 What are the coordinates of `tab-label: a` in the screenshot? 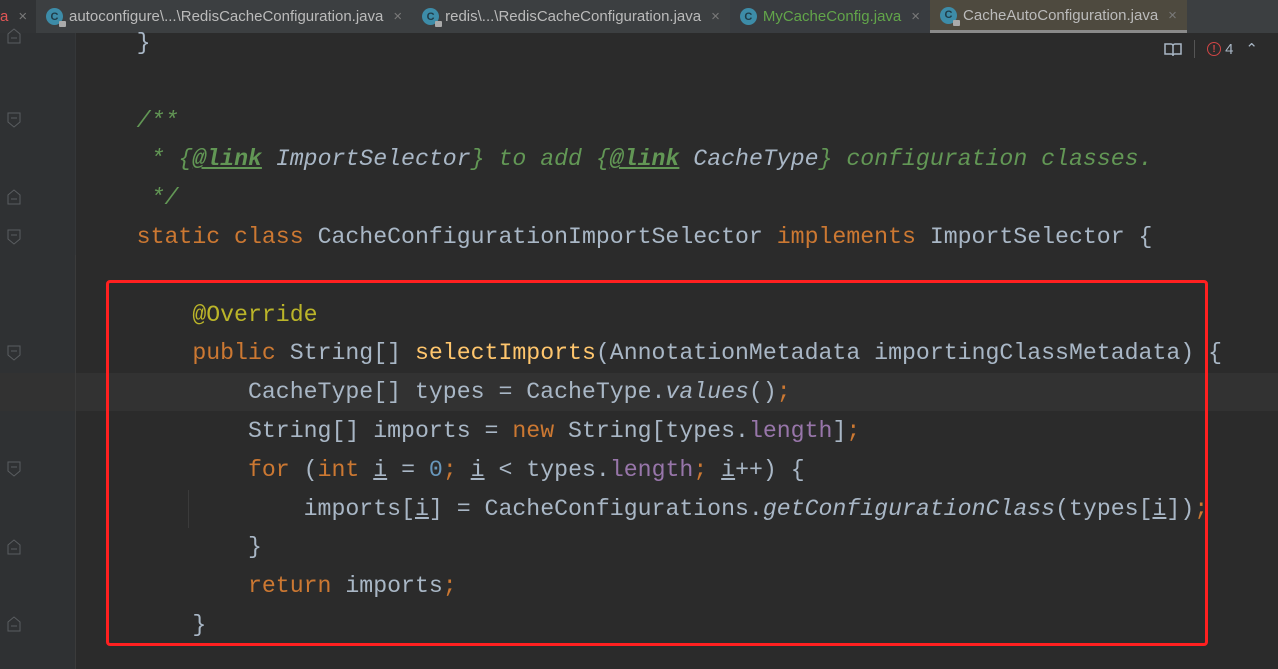 It's located at (4, 16).